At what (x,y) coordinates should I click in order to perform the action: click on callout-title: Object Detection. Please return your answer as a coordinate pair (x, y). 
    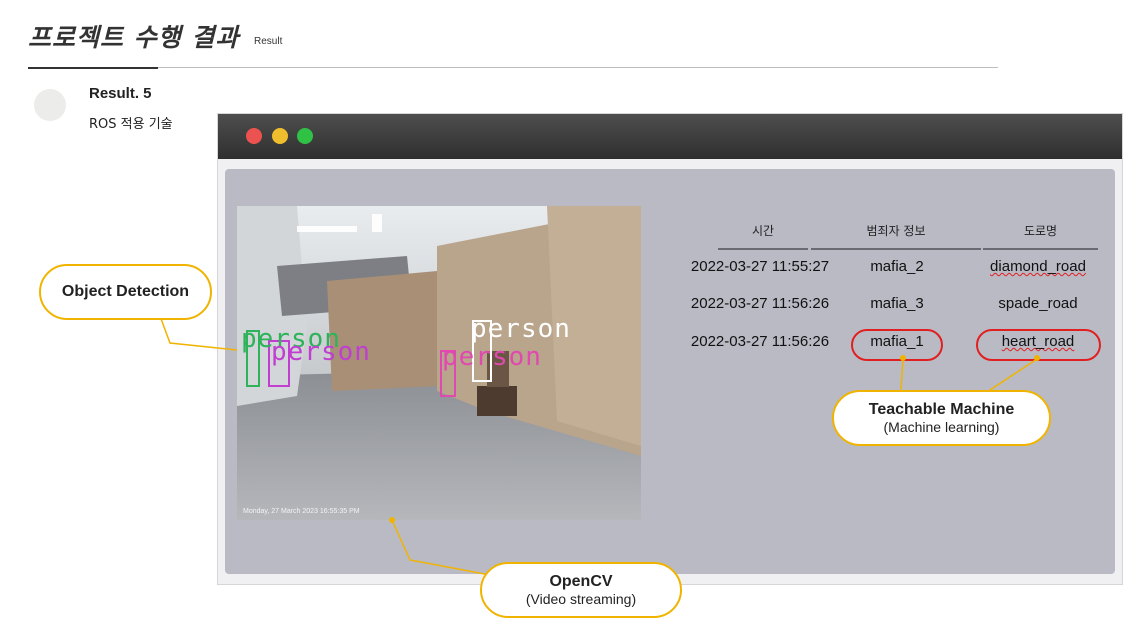
    Looking at the image, I should click on (125, 291).